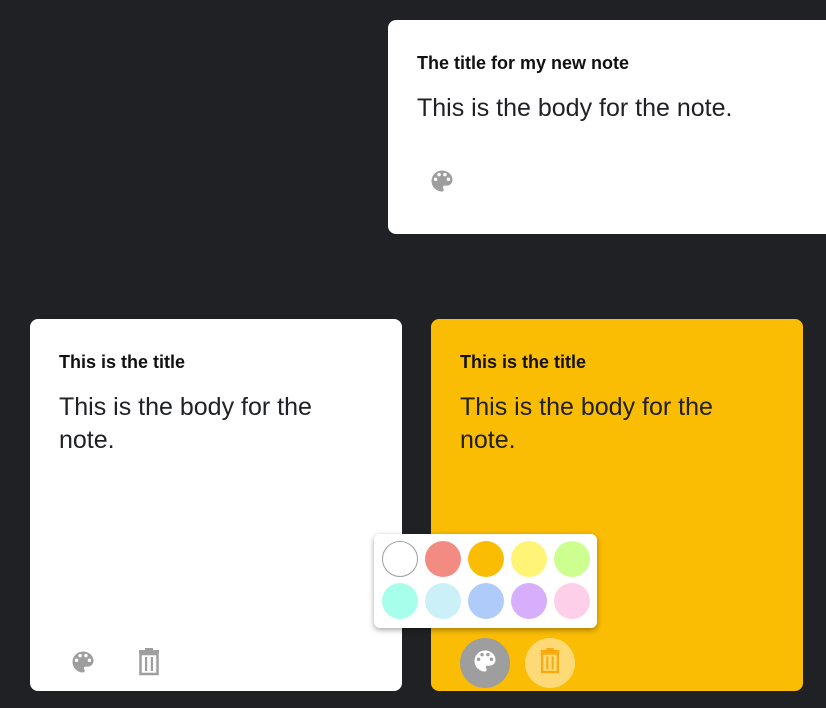  What do you see at coordinates (485, 581) in the screenshot?
I see `color-picker` at bounding box center [485, 581].